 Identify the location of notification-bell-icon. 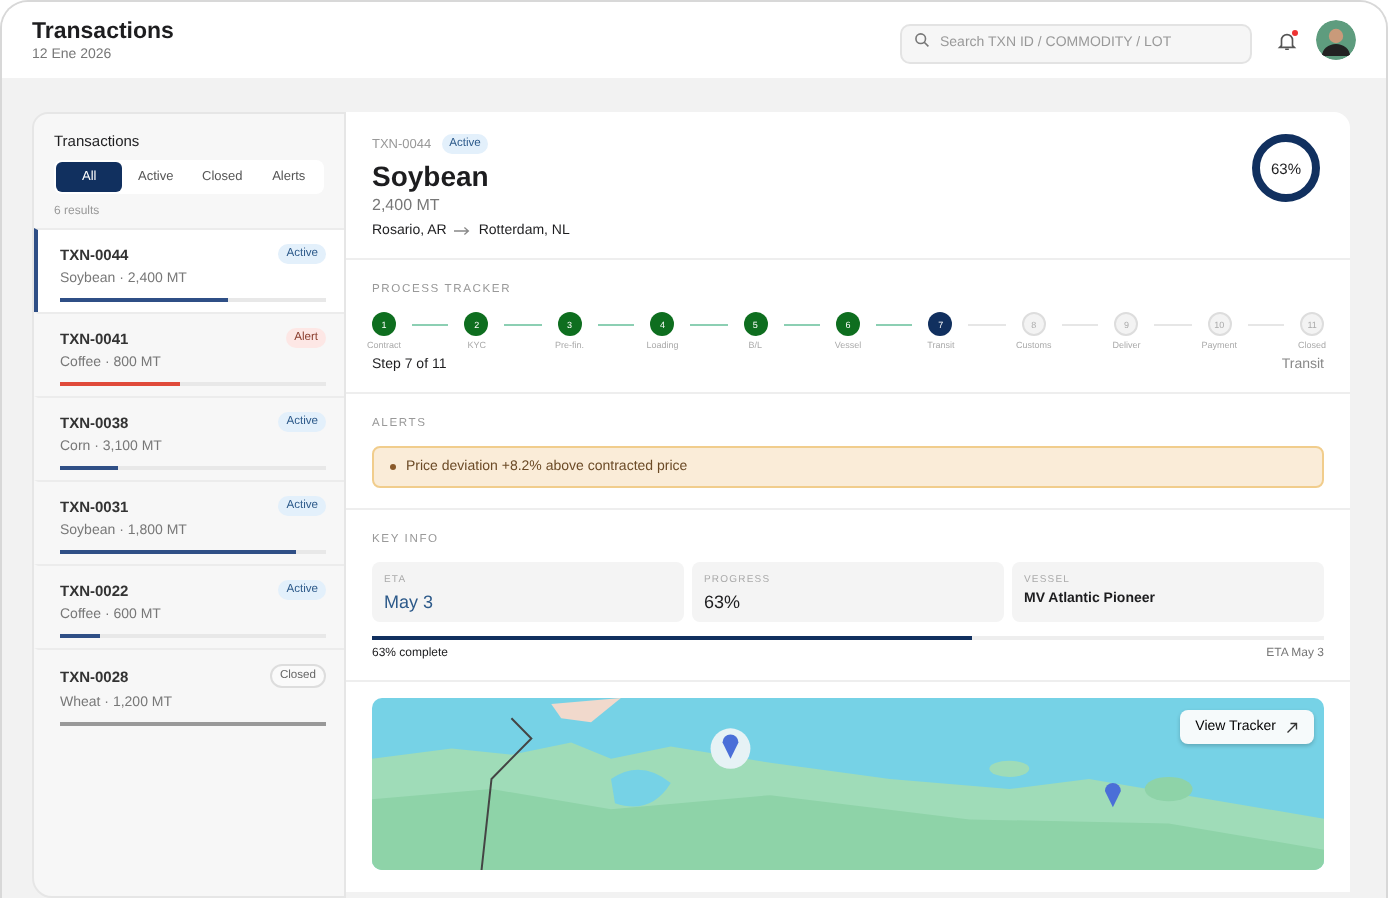
(1287, 40).